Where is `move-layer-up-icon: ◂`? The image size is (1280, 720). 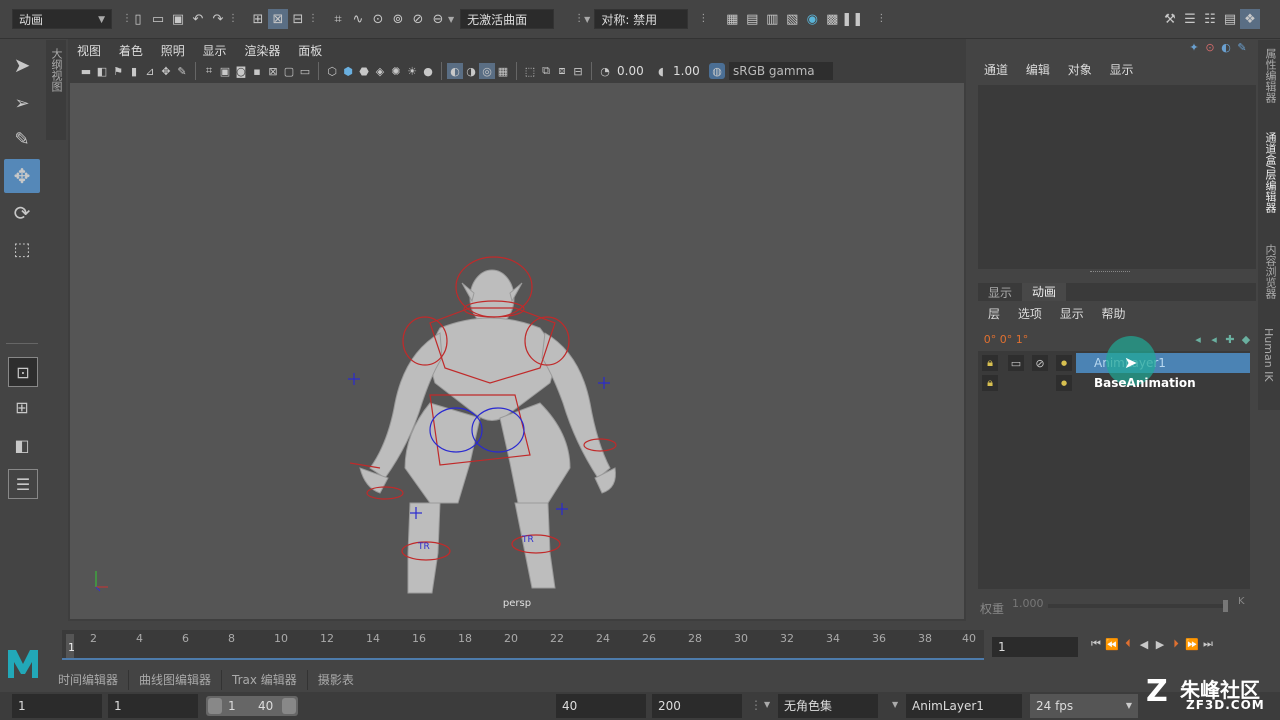
move-layer-up-icon: ◂ is located at coordinates (1198, 339).